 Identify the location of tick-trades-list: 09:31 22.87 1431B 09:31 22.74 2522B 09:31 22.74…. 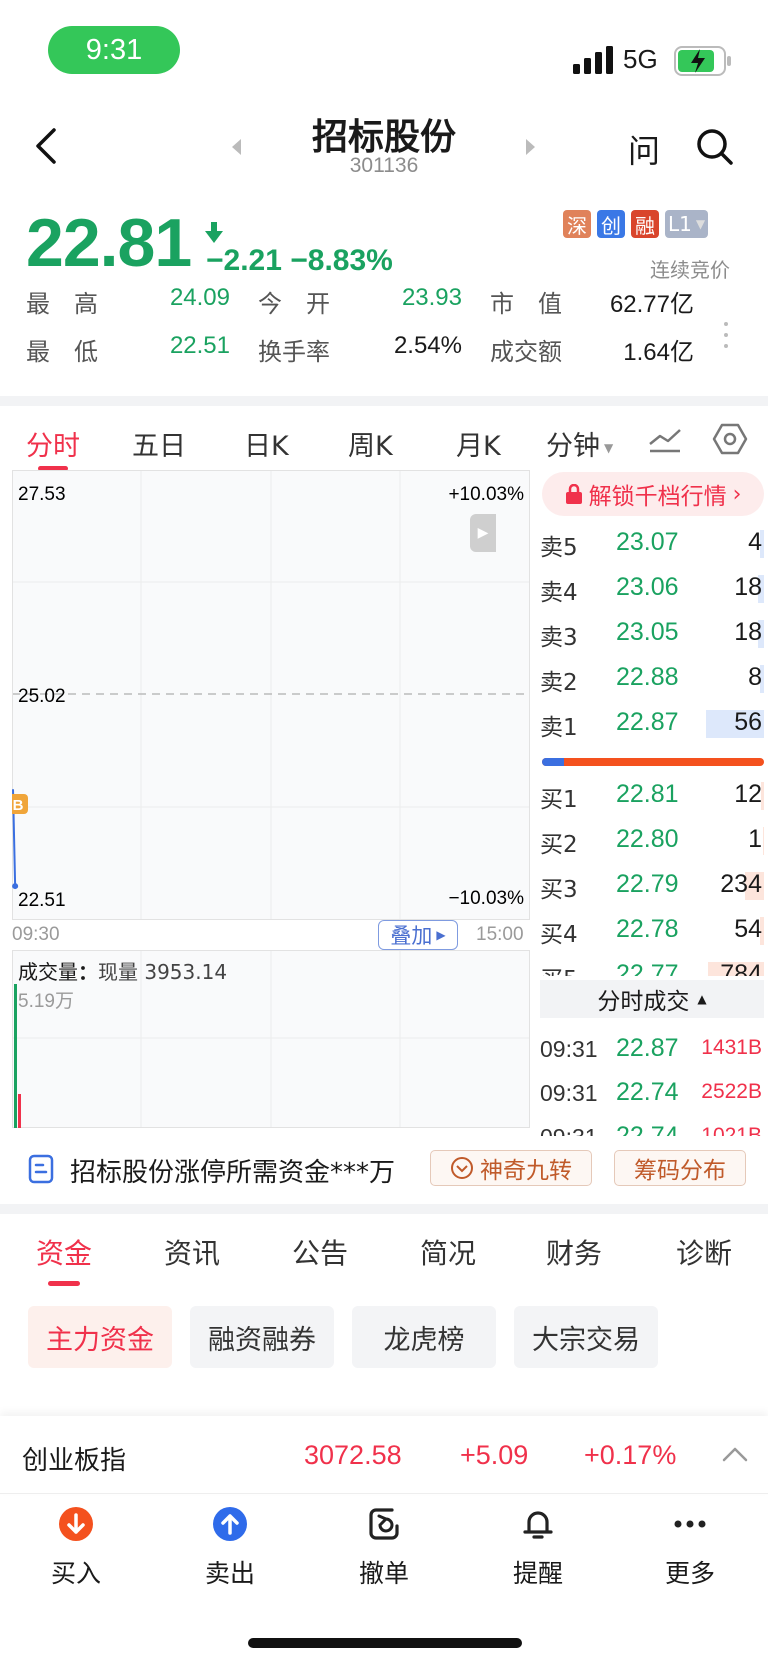
(652, 1080).